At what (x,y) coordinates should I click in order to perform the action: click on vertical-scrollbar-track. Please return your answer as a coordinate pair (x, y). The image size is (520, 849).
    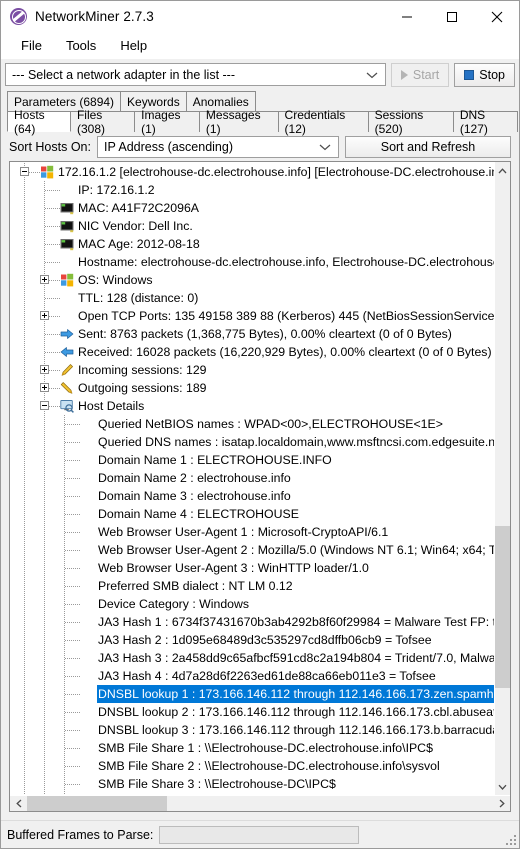
    Looking at the image, I should click on (502, 478).